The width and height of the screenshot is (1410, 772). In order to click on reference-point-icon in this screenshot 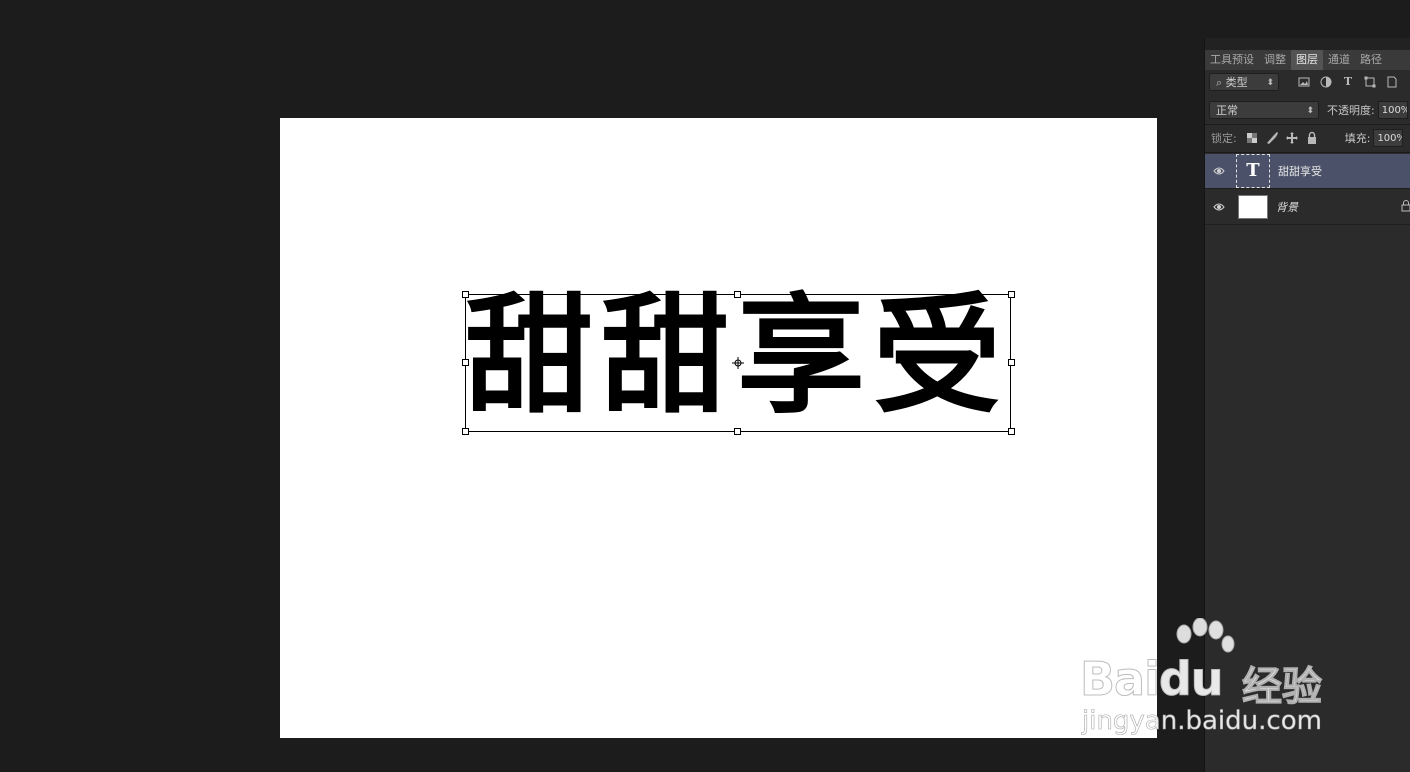, I will do `click(738, 363)`.